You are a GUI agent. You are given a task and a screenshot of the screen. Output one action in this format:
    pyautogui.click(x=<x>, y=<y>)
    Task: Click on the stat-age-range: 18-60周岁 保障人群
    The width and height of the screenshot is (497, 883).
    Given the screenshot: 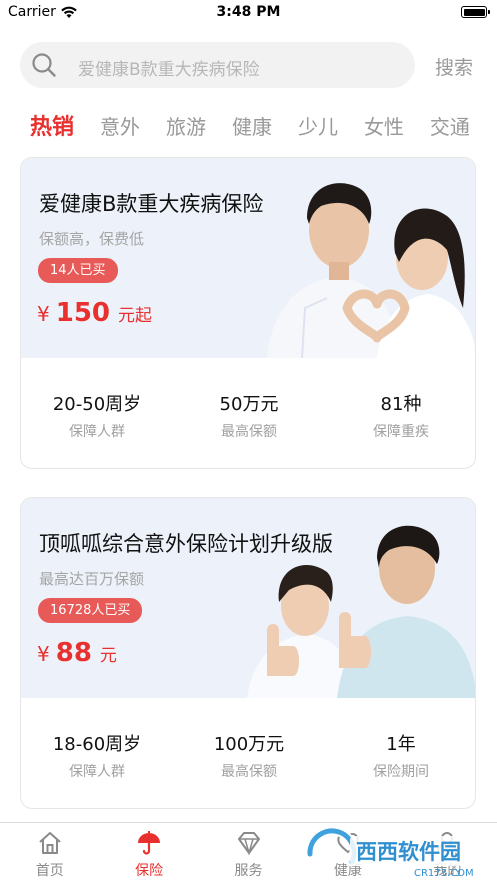 What is the action you would take?
    pyautogui.click(x=97, y=753)
    